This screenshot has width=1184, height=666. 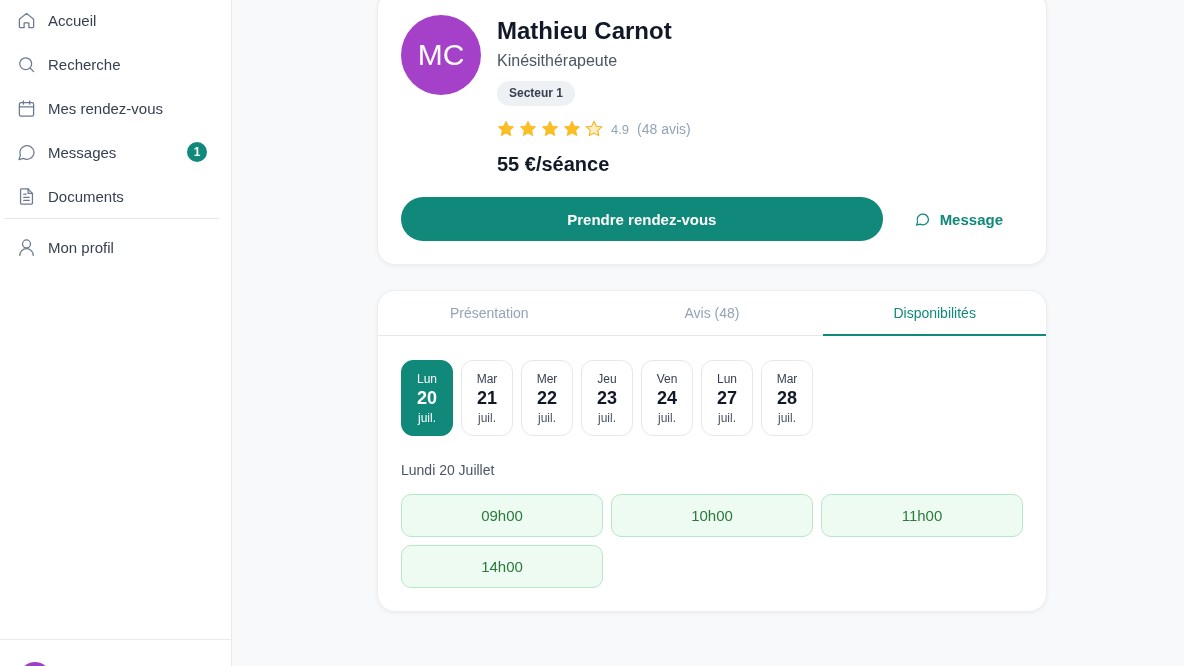 What do you see at coordinates (547, 398) in the screenshot?
I see `date-chip: Mer 22 juil.` at bounding box center [547, 398].